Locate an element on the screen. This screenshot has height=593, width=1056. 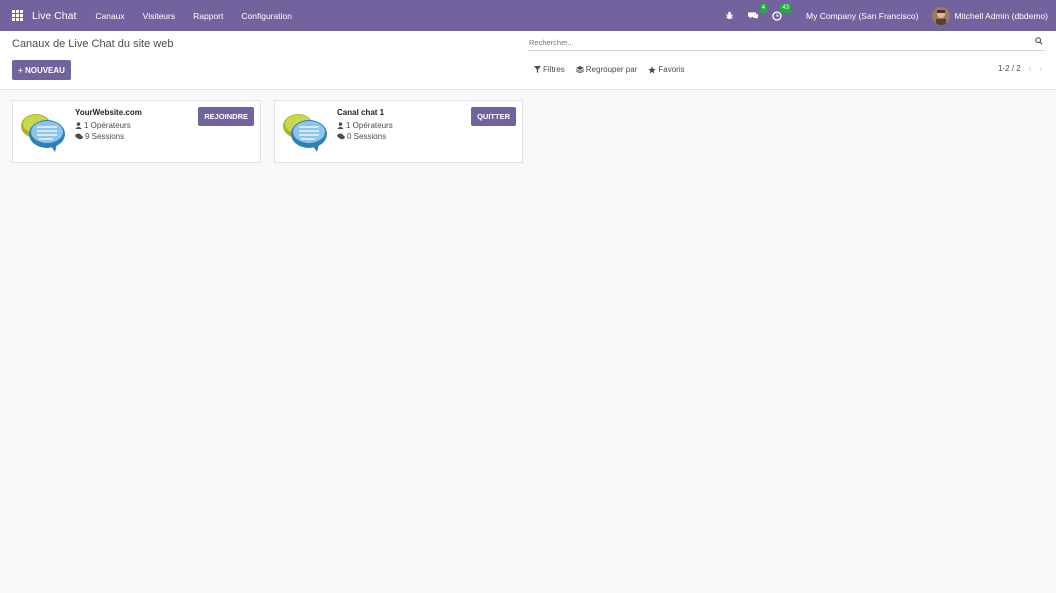
apps-grid-icon is located at coordinates (17, 15).